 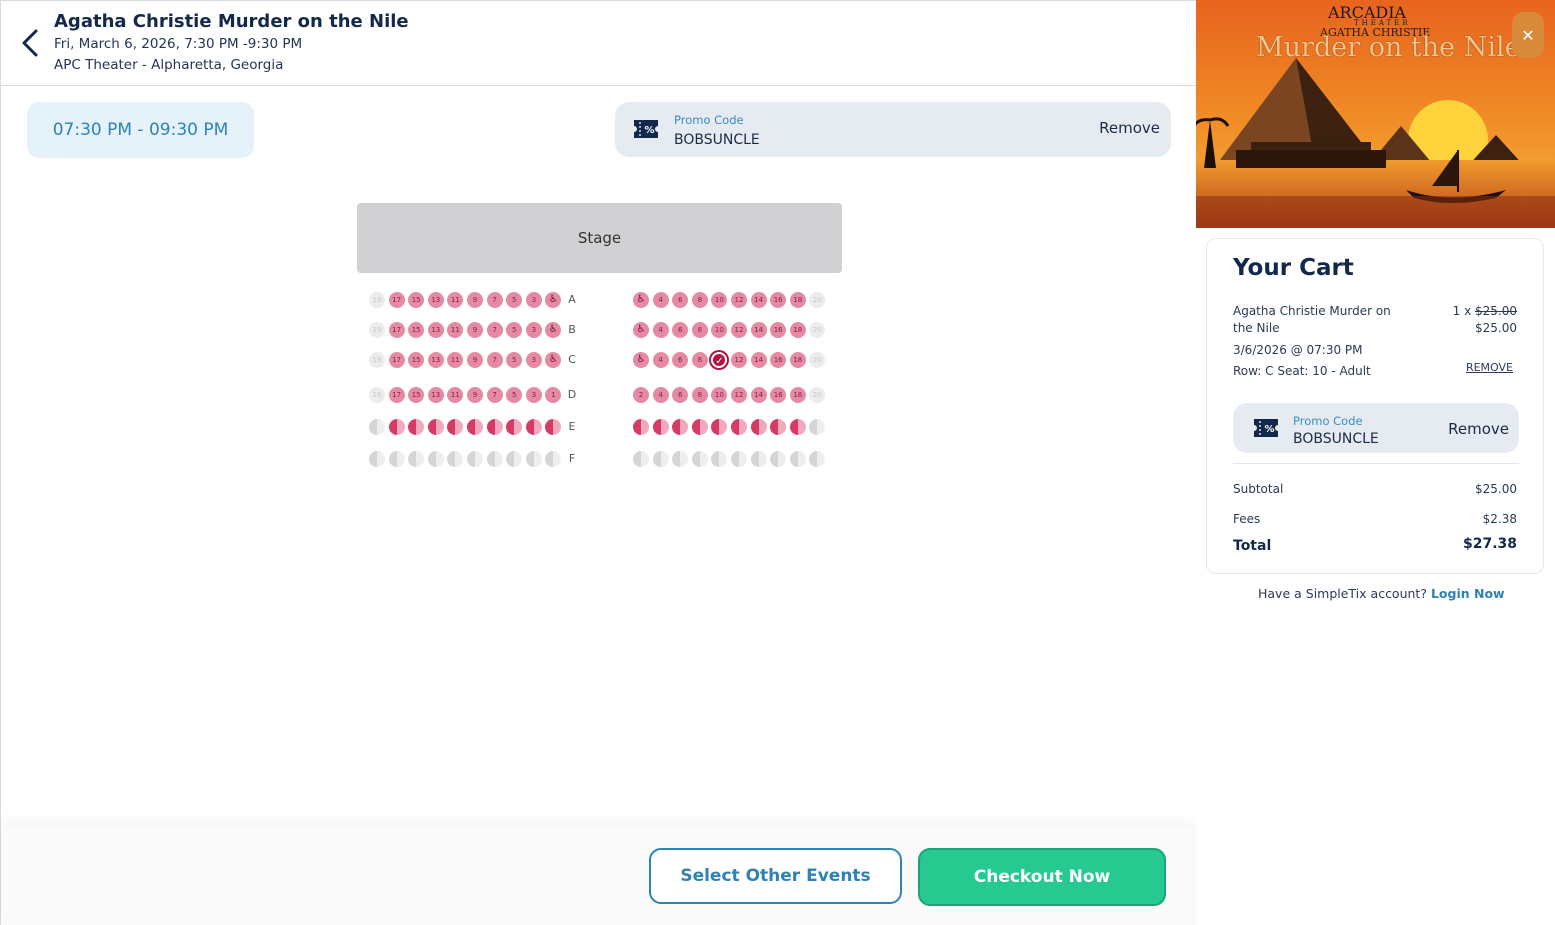 I want to click on cart-item-remove-button: REMOVE, so click(x=1489, y=367).